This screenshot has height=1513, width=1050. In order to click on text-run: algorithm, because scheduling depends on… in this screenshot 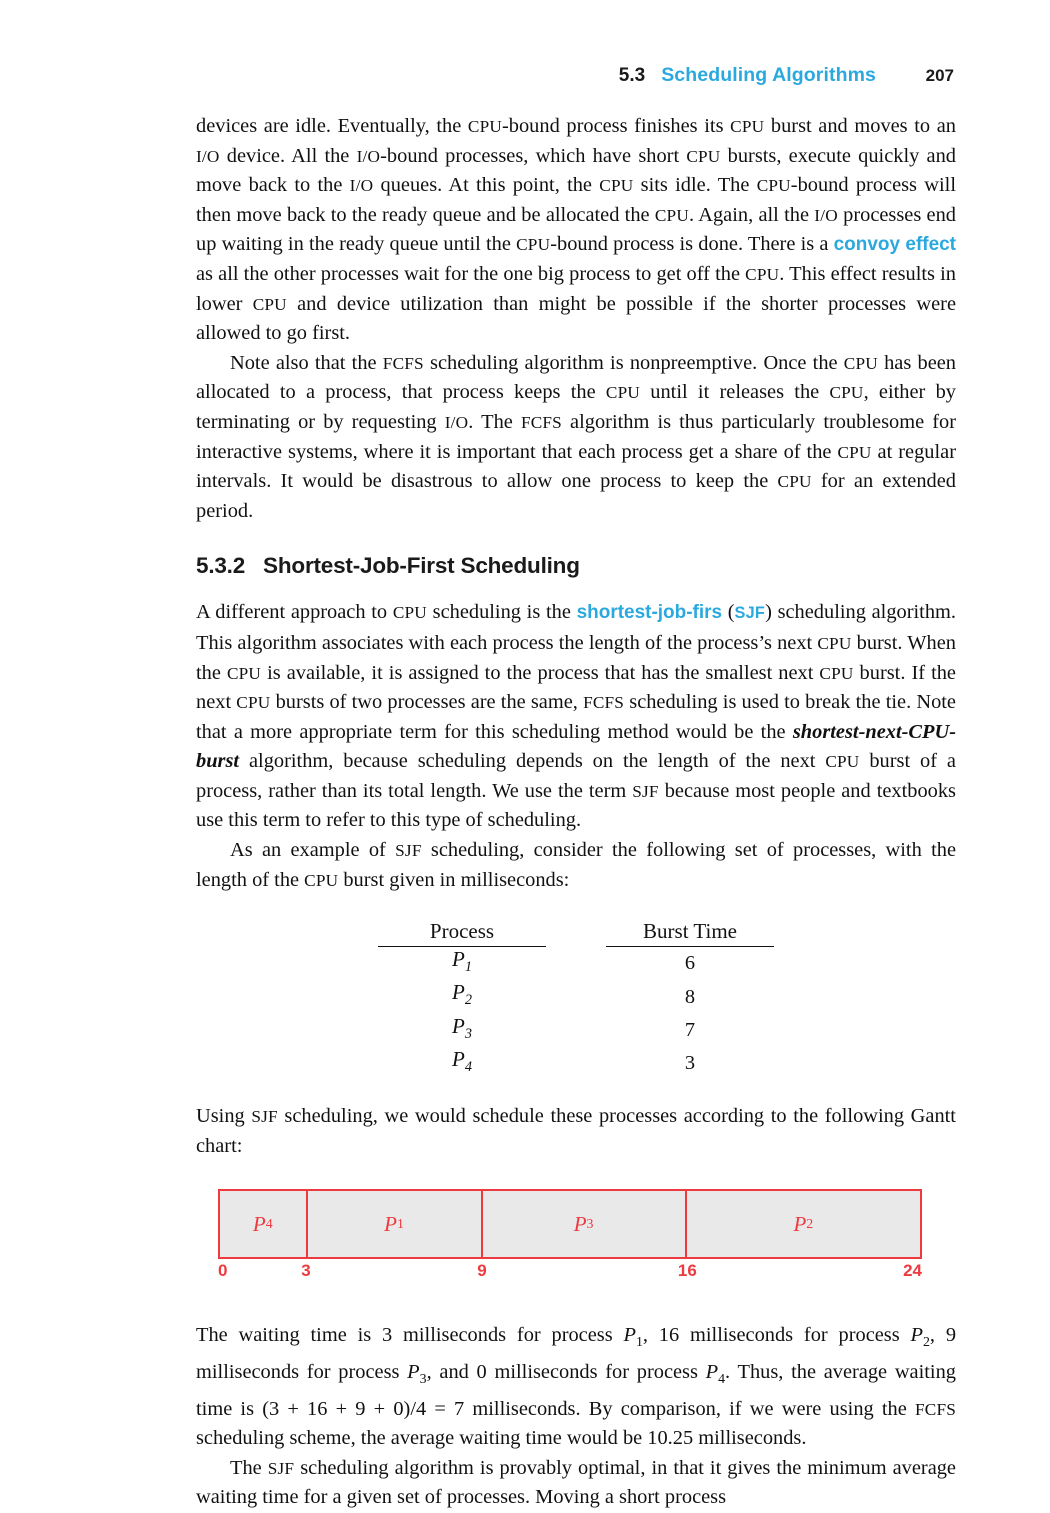, I will do `click(532, 761)`.